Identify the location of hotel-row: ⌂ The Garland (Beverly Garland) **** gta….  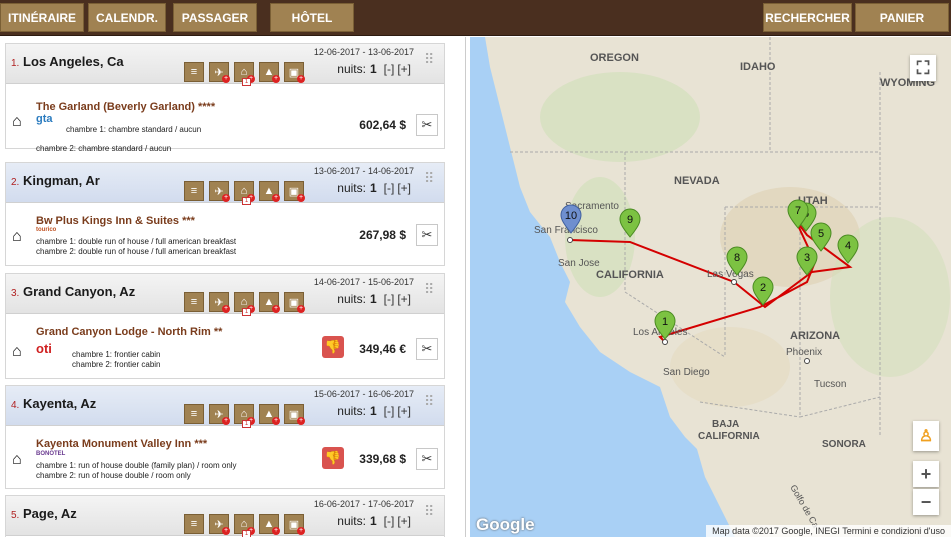
(225, 121).